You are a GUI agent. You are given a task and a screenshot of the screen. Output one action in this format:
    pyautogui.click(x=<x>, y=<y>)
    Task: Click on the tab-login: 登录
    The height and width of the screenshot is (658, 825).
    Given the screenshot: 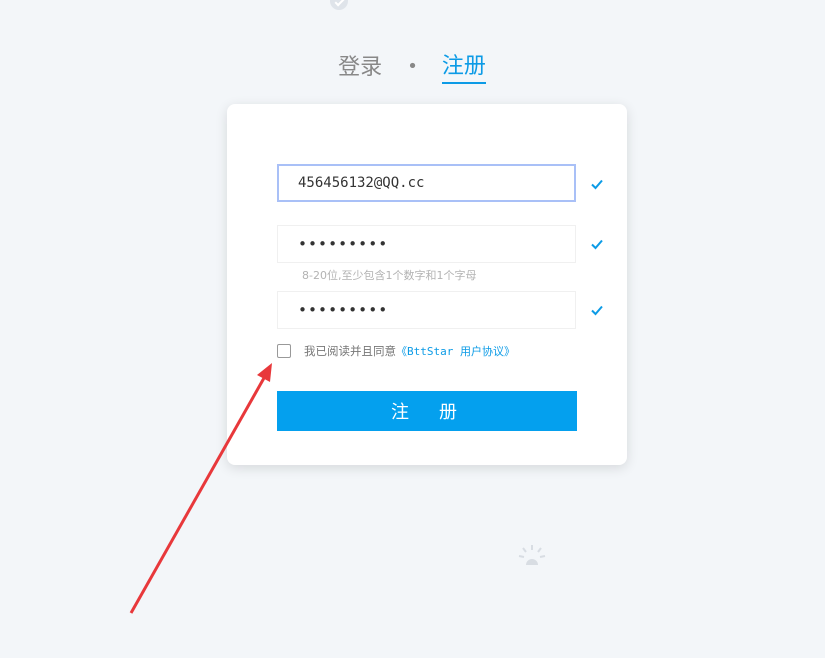 What is the action you would take?
    pyautogui.click(x=360, y=66)
    